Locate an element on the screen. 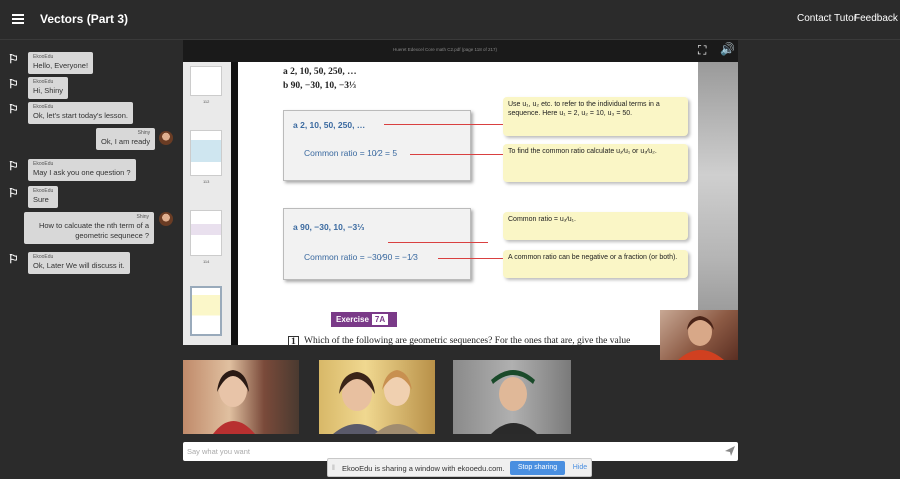  exercise-number: 7A is located at coordinates (380, 319).